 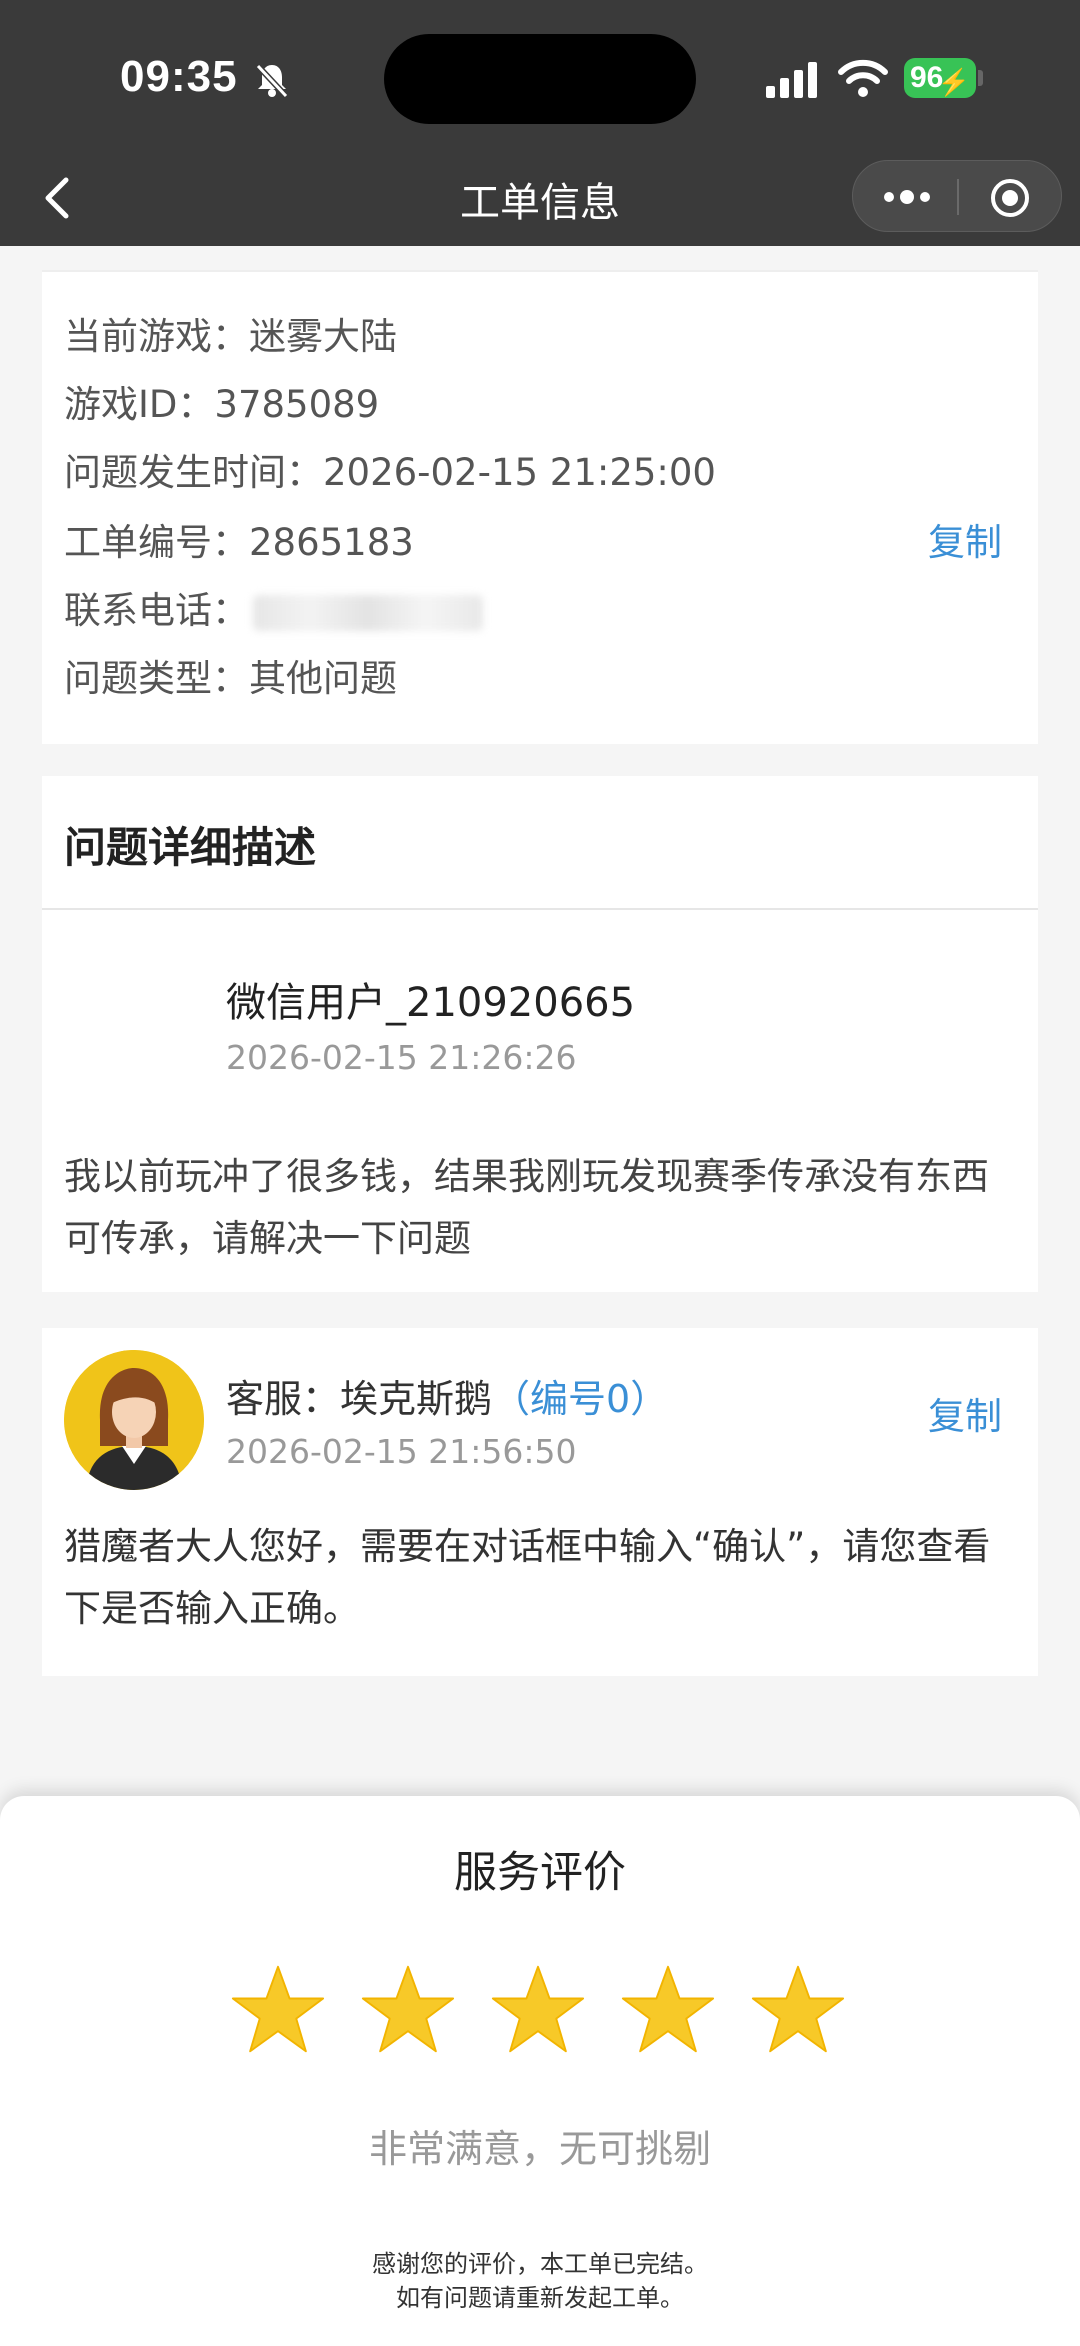 What do you see at coordinates (179, 76) in the screenshot?
I see `status-time: 09:35` at bounding box center [179, 76].